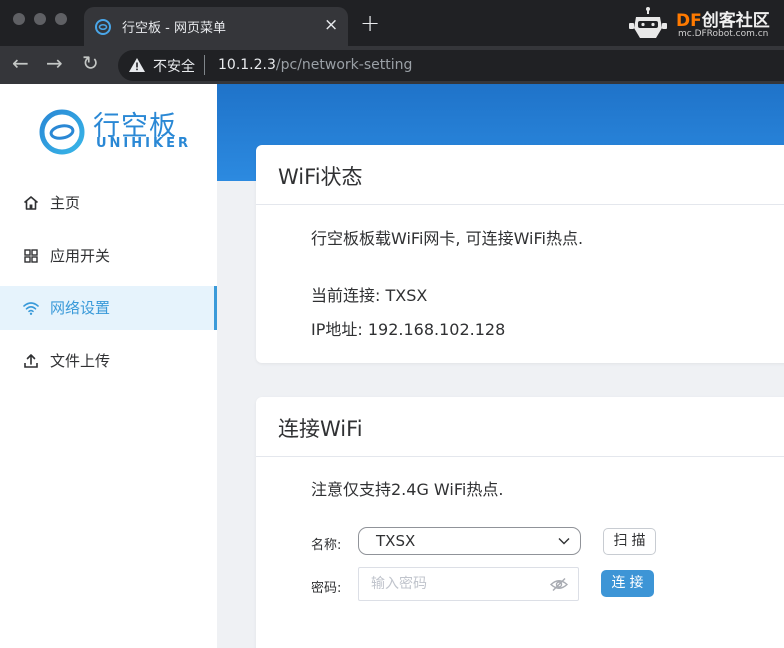  I want to click on sidebar-item-upload: 文件上传, so click(108, 361).